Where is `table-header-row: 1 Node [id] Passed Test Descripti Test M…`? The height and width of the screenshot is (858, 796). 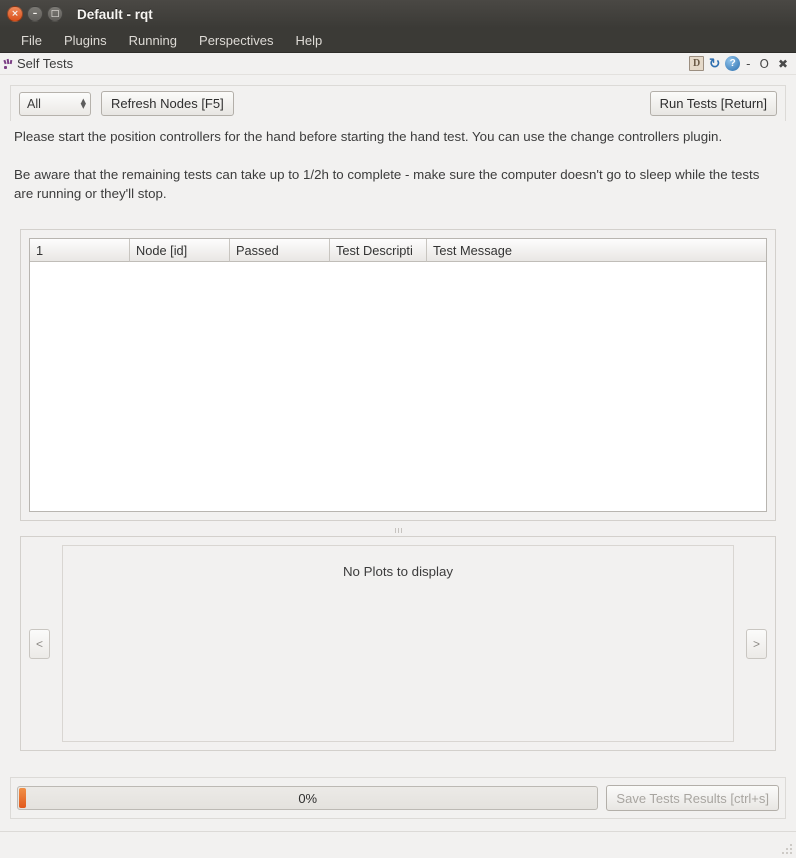 table-header-row: 1 Node [id] Passed Test Descripti Test M… is located at coordinates (398, 250).